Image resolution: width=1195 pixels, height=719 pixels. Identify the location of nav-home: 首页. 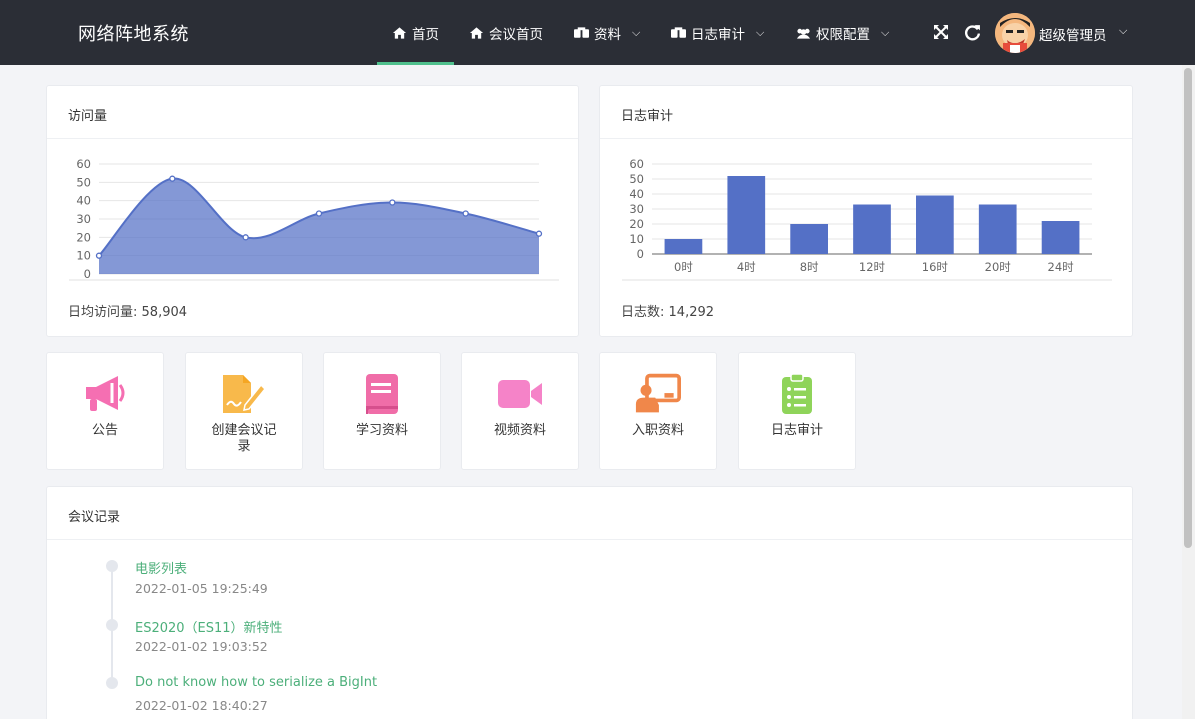
(415, 32).